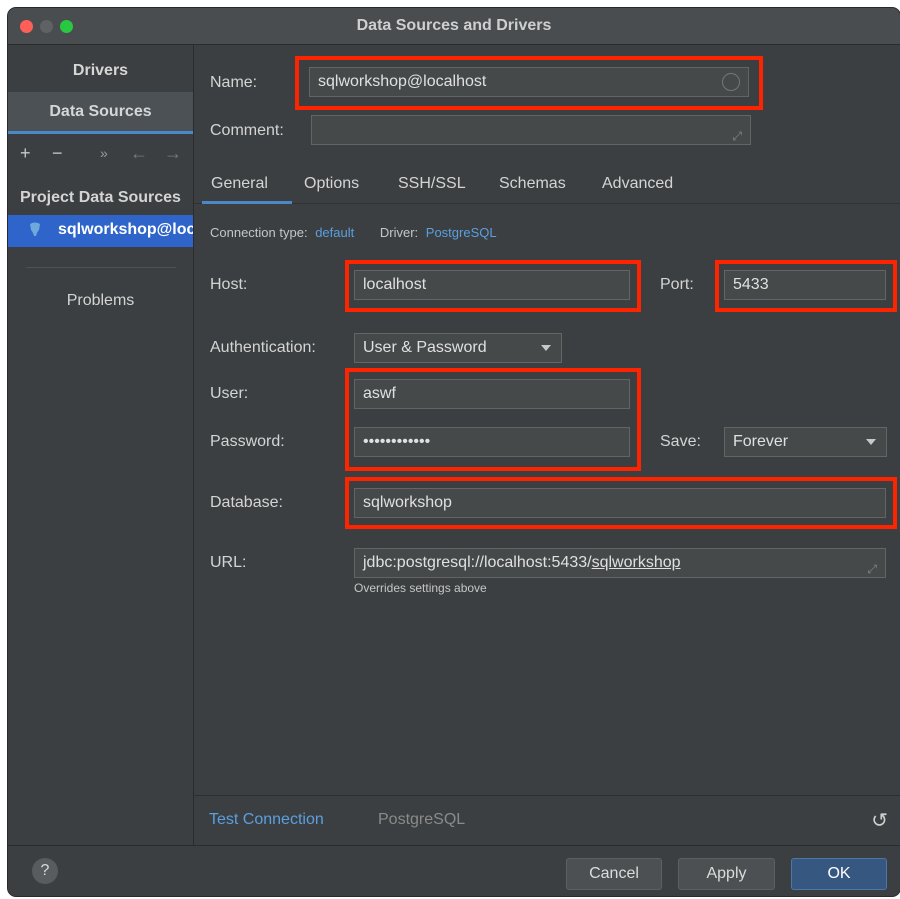 This screenshot has width=900, height=899. What do you see at coordinates (259, 232) in the screenshot?
I see `connection-type-label: Connection type:` at bounding box center [259, 232].